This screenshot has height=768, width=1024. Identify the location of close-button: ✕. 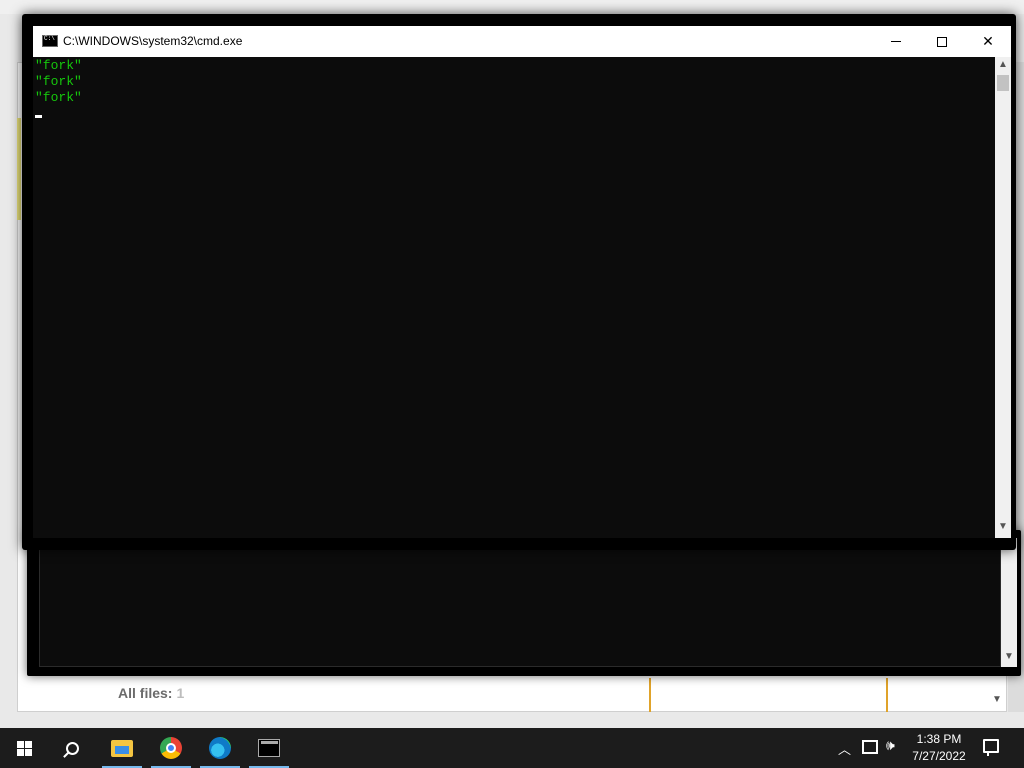
(988, 41).